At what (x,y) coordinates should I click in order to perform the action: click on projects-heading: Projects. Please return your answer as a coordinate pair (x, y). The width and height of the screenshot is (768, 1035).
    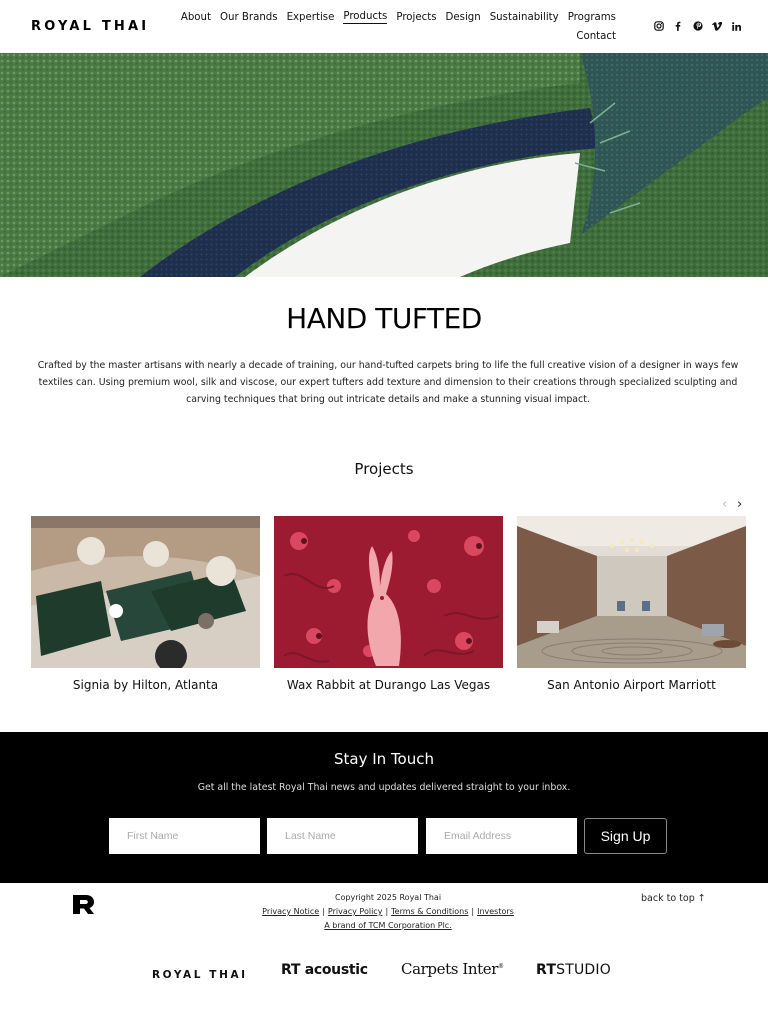
    Looking at the image, I should click on (384, 469).